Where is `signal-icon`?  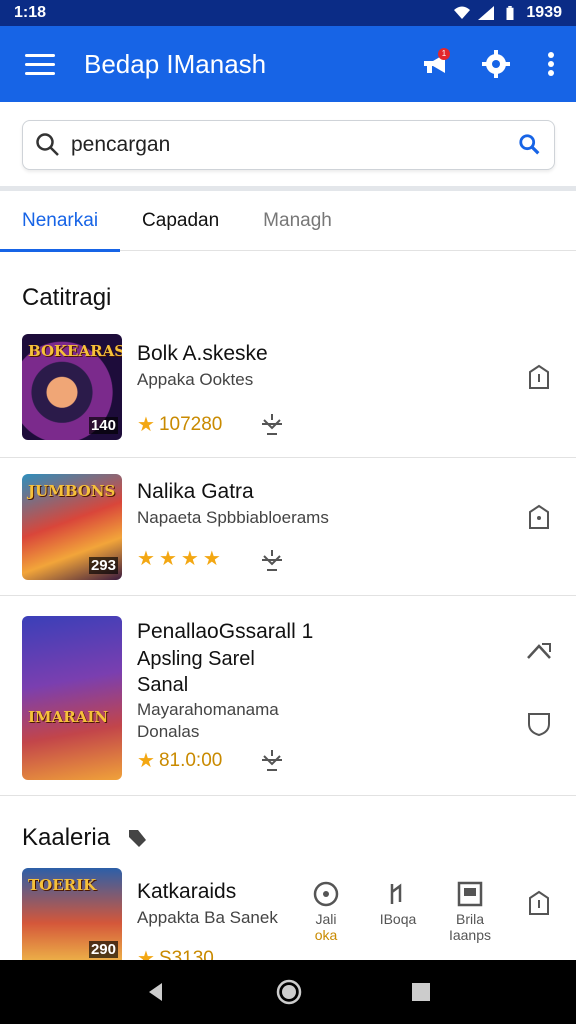
signal-icon is located at coordinates (486, 13).